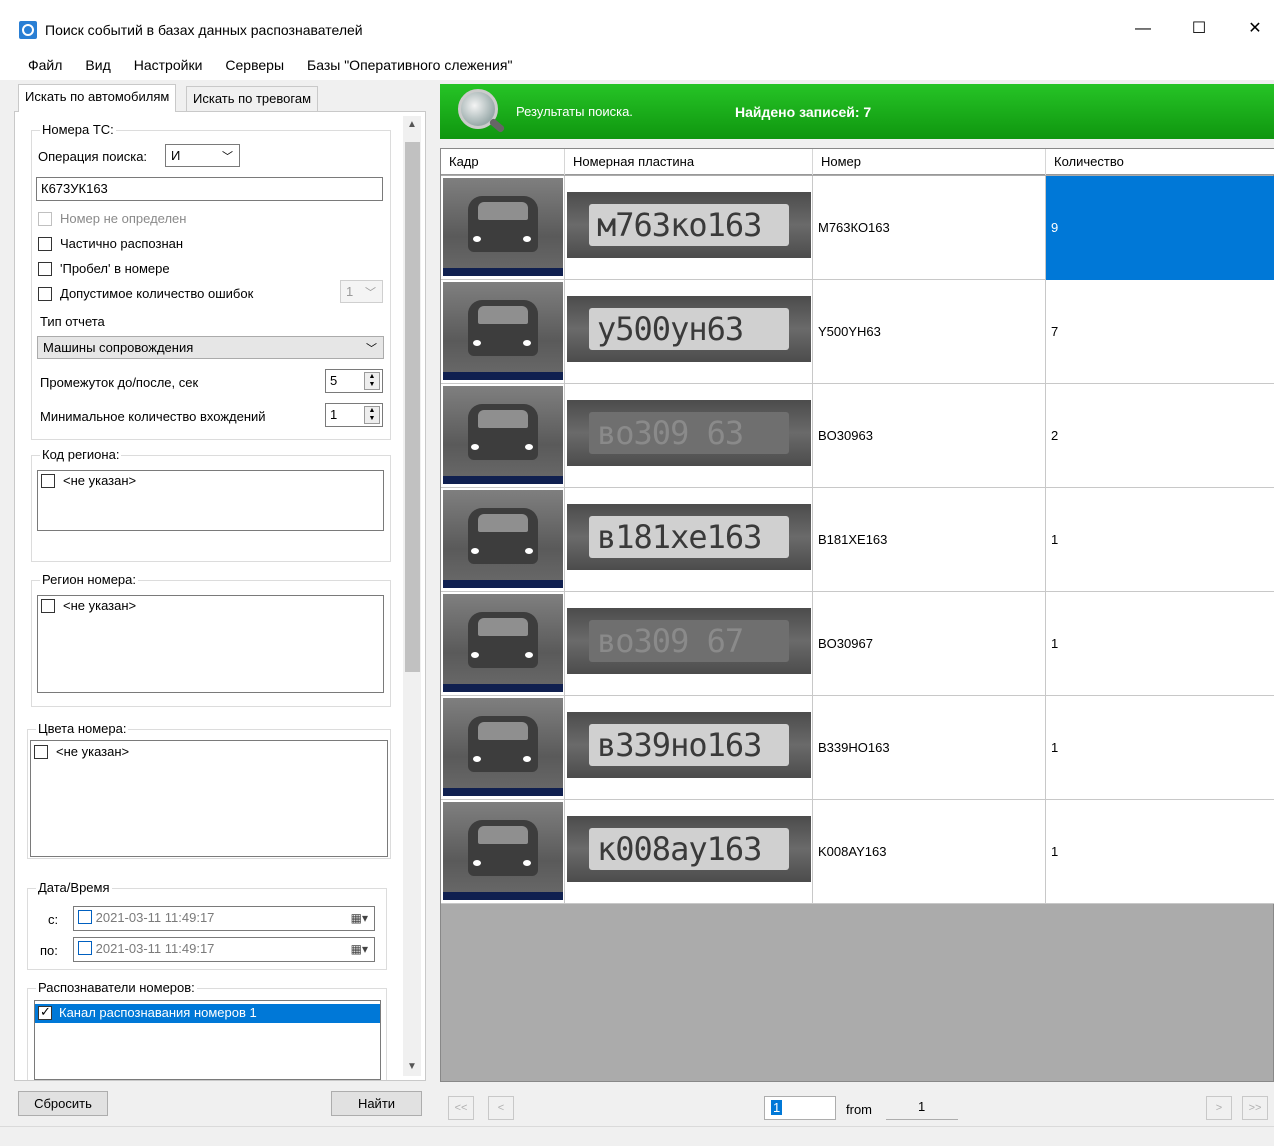 The height and width of the screenshot is (1146, 1274). What do you see at coordinates (41, 752) in the screenshot?
I see `plate-colors-checkbox` at bounding box center [41, 752].